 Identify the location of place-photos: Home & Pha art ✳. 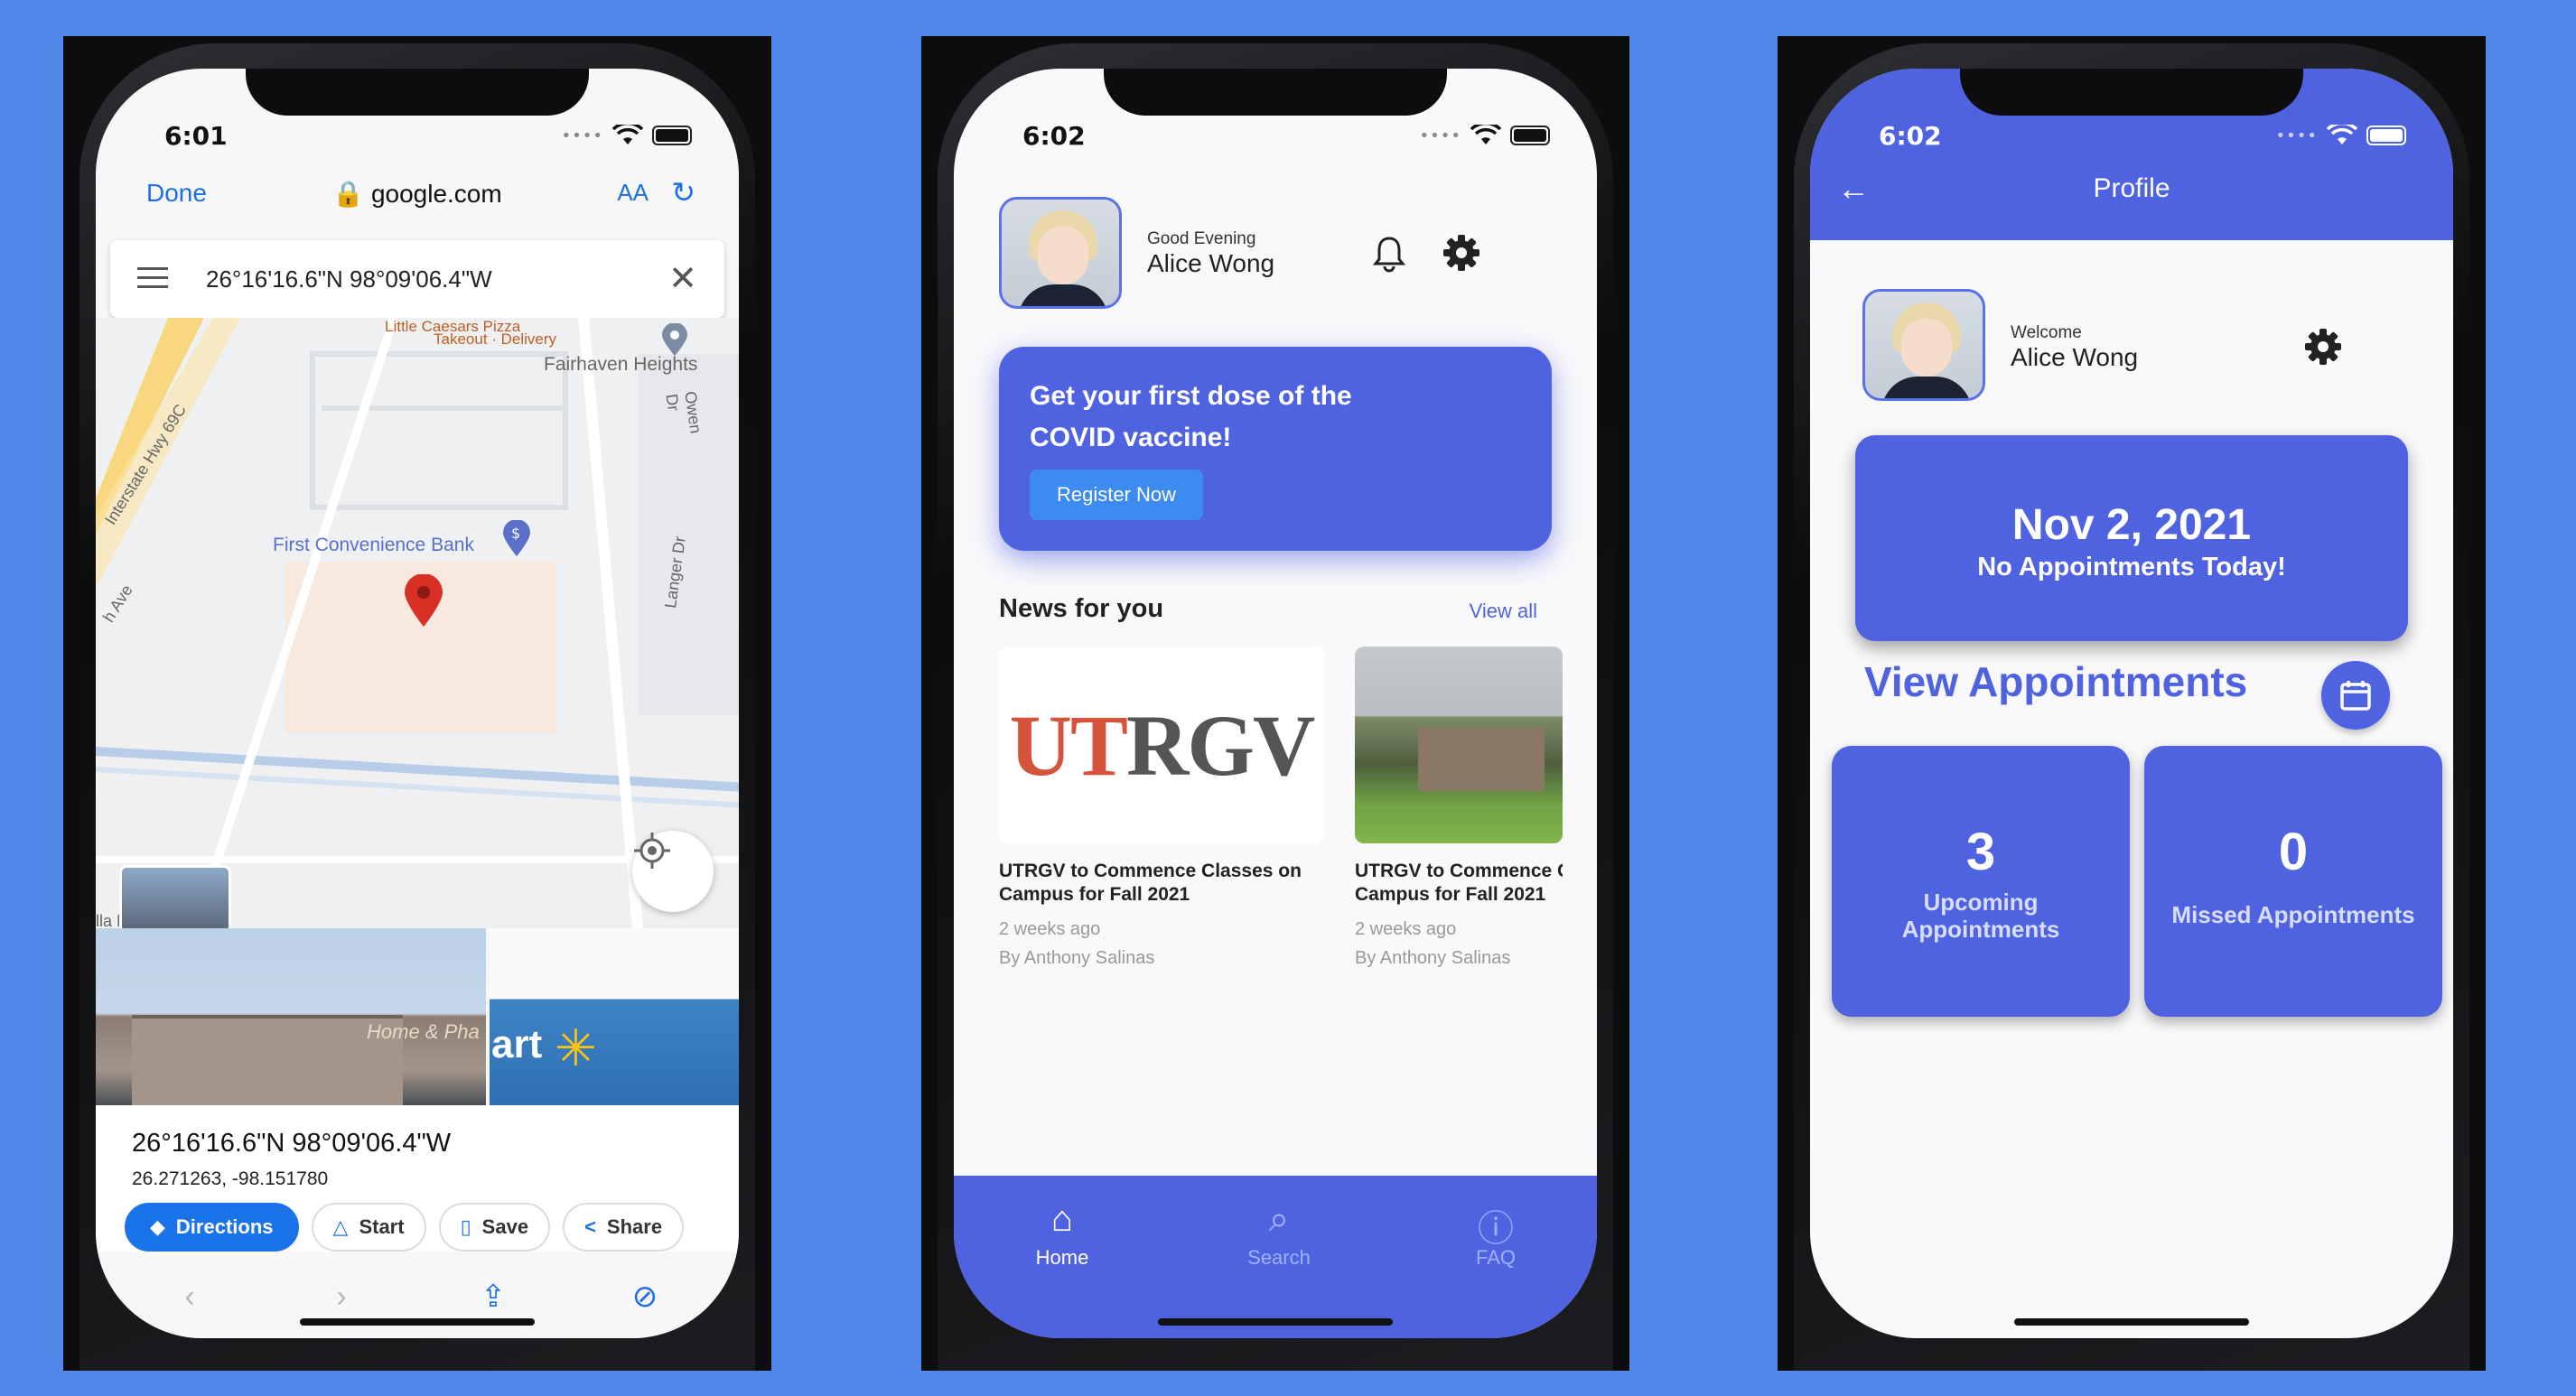
(417, 1016).